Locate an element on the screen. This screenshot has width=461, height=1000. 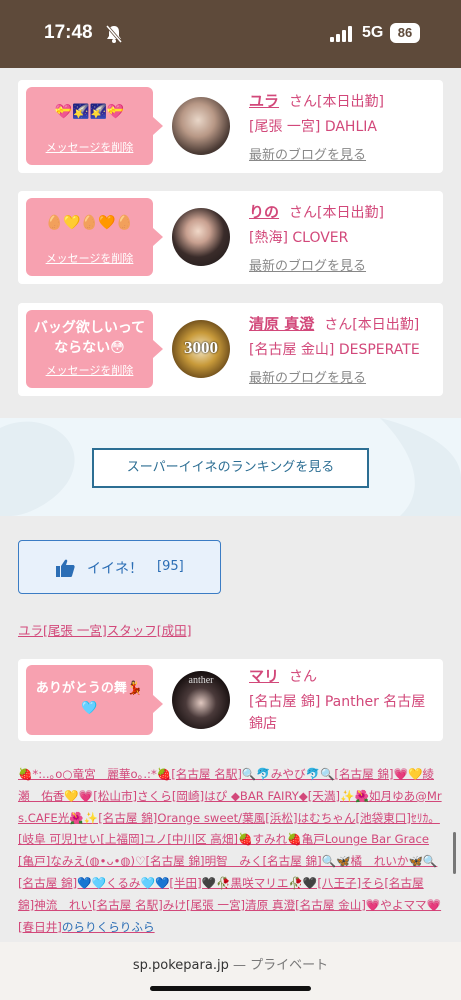
cast-info: りの さん[本日出勤] [熱海] CLOVER 最新のブログを見る is located at coordinates (316, 237).